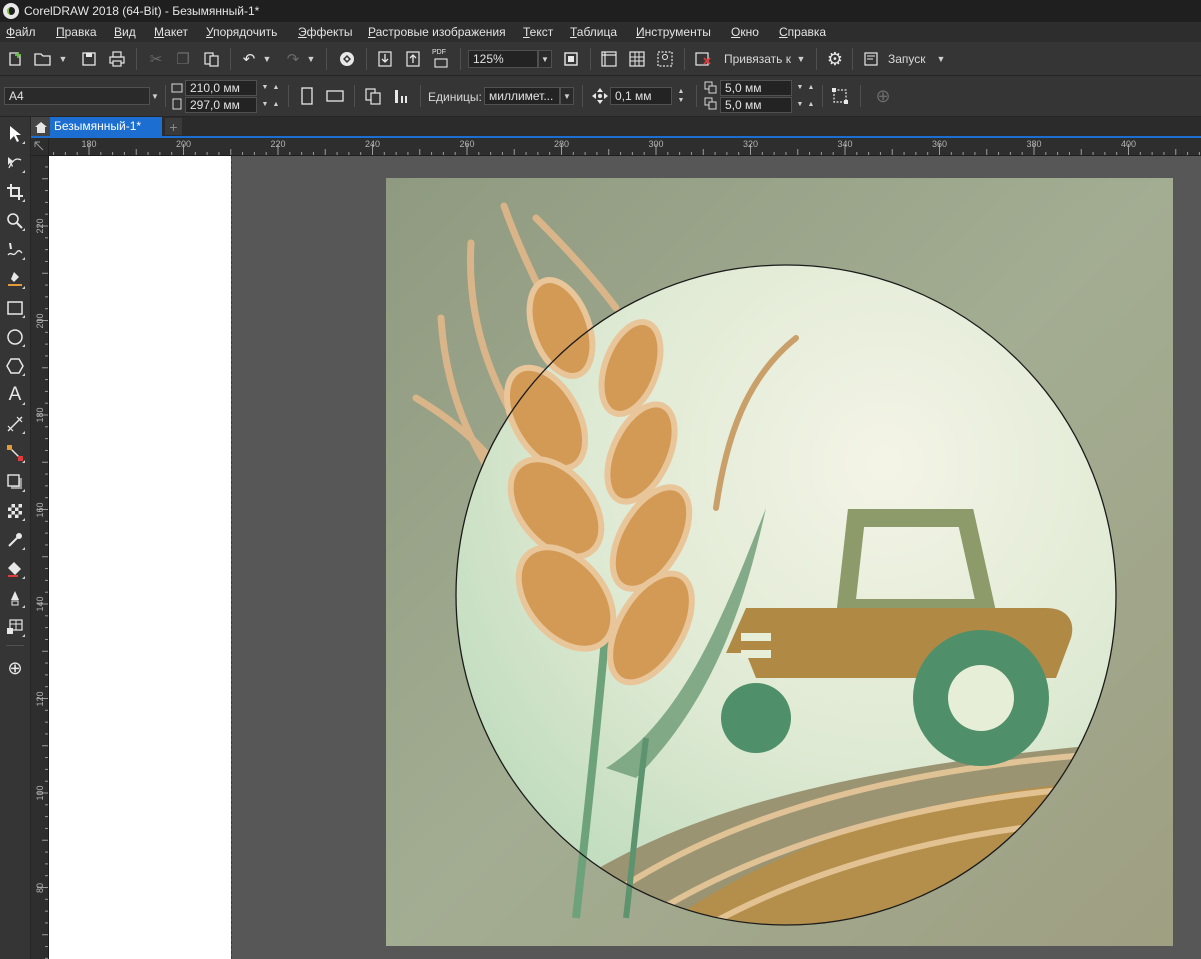  What do you see at coordinates (221, 105) in the screenshot?
I see `page-height-field: 297,0 мм` at bounding box center [221, 105].